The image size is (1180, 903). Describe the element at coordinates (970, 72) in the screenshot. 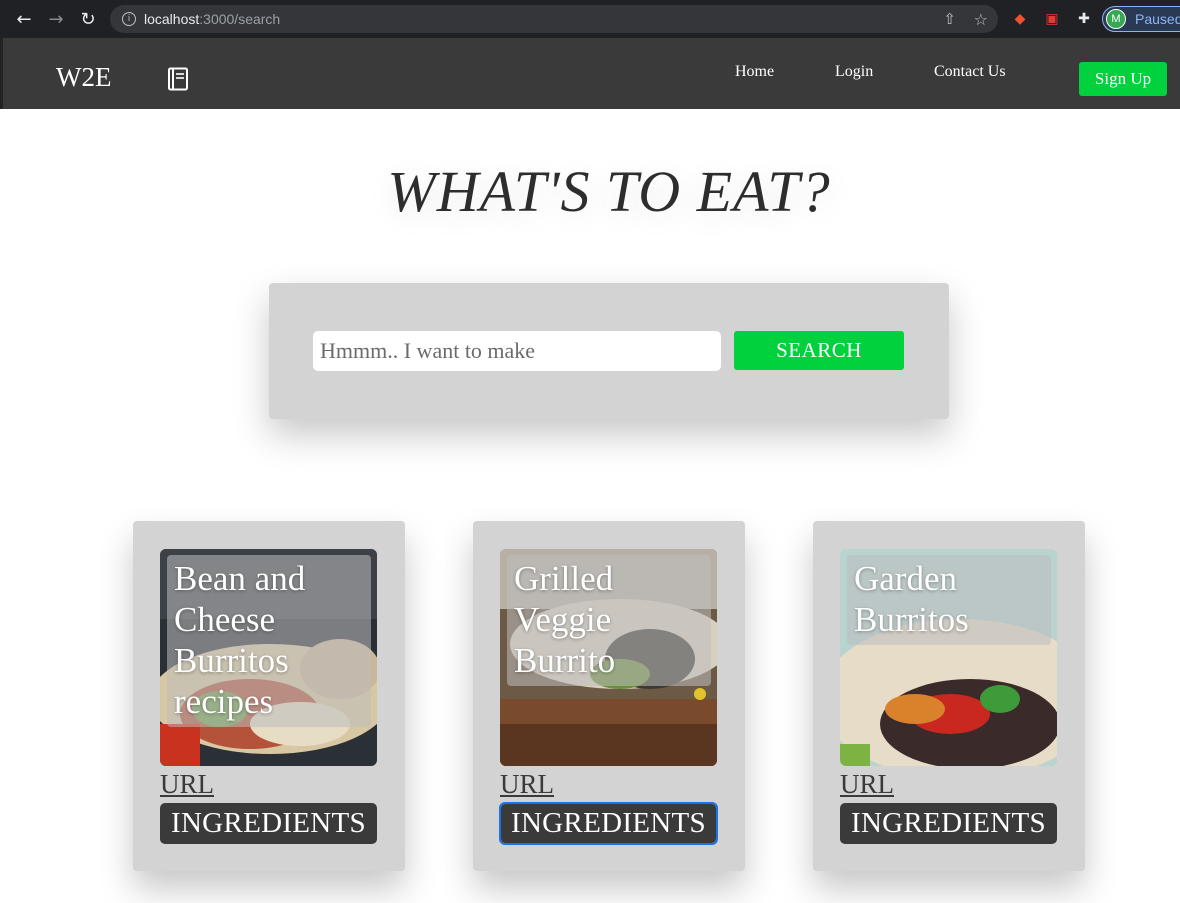

I see `nav-link-contact: Contact Us` at that location.